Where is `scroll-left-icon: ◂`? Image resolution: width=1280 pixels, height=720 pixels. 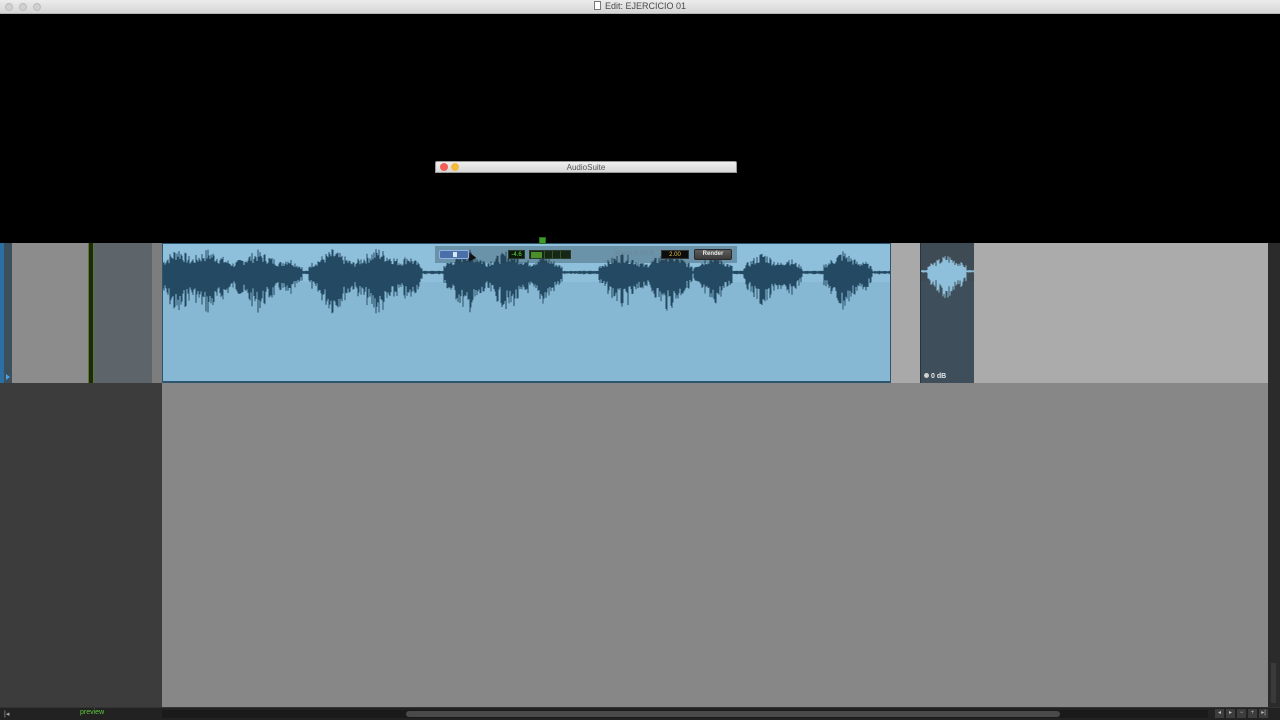 scroll-left-icon: ◂ is located at coordinates (1219, 713).